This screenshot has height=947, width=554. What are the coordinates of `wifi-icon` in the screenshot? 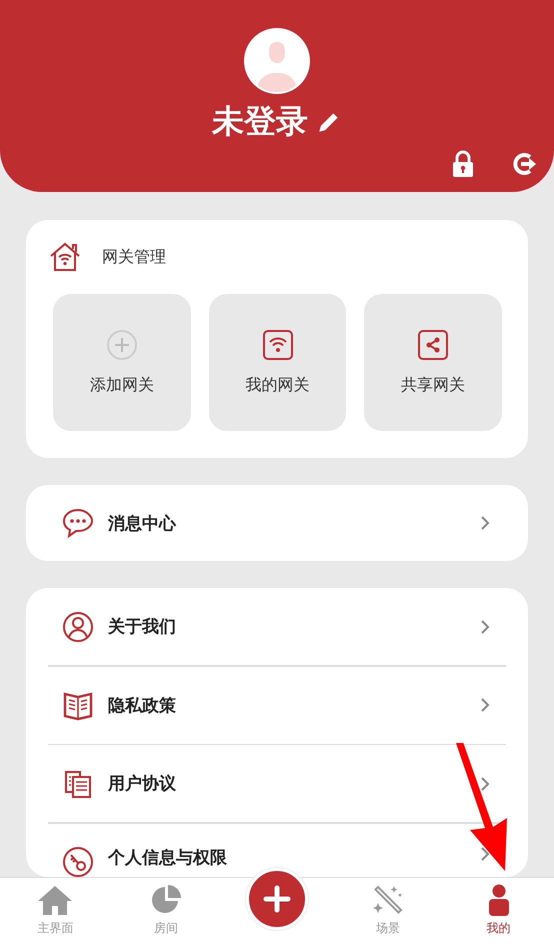 It's located at (278, 345).